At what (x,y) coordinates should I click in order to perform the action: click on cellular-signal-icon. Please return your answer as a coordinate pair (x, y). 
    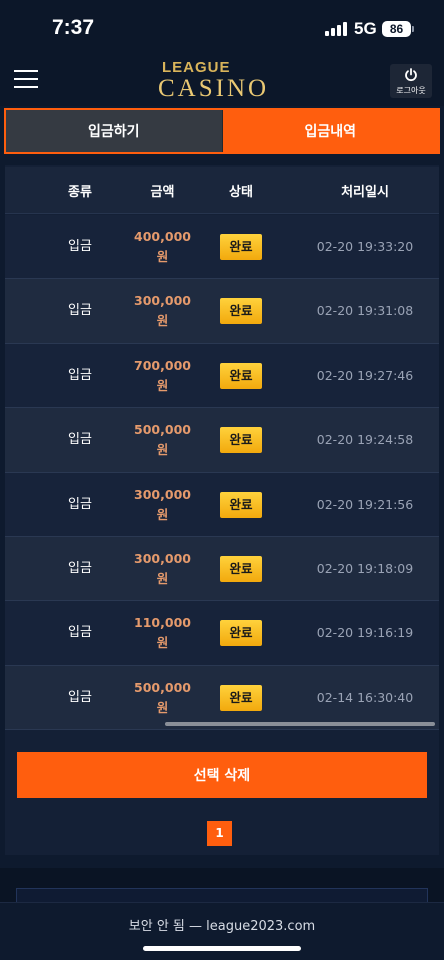
    Looking at the image, I should click on (336, 29).